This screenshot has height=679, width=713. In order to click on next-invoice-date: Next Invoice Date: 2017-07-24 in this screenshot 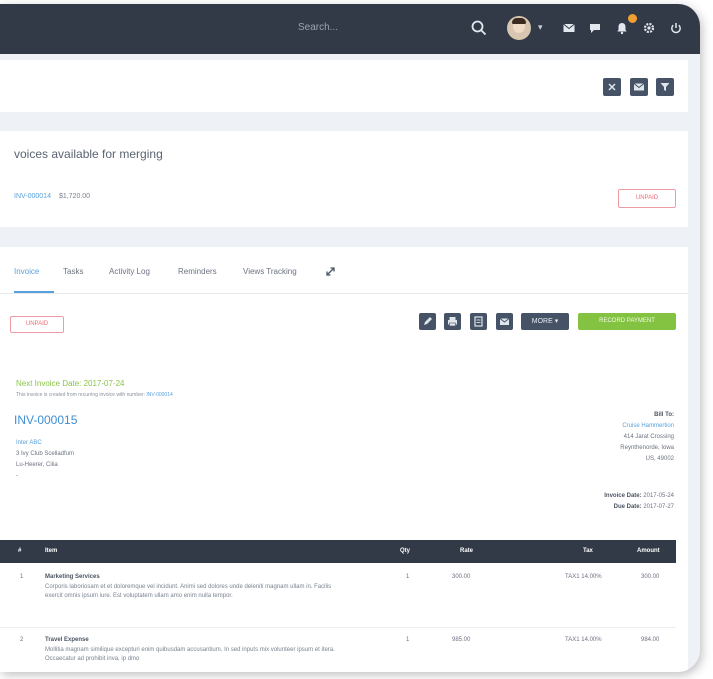, I will do `click(70, 383)`.